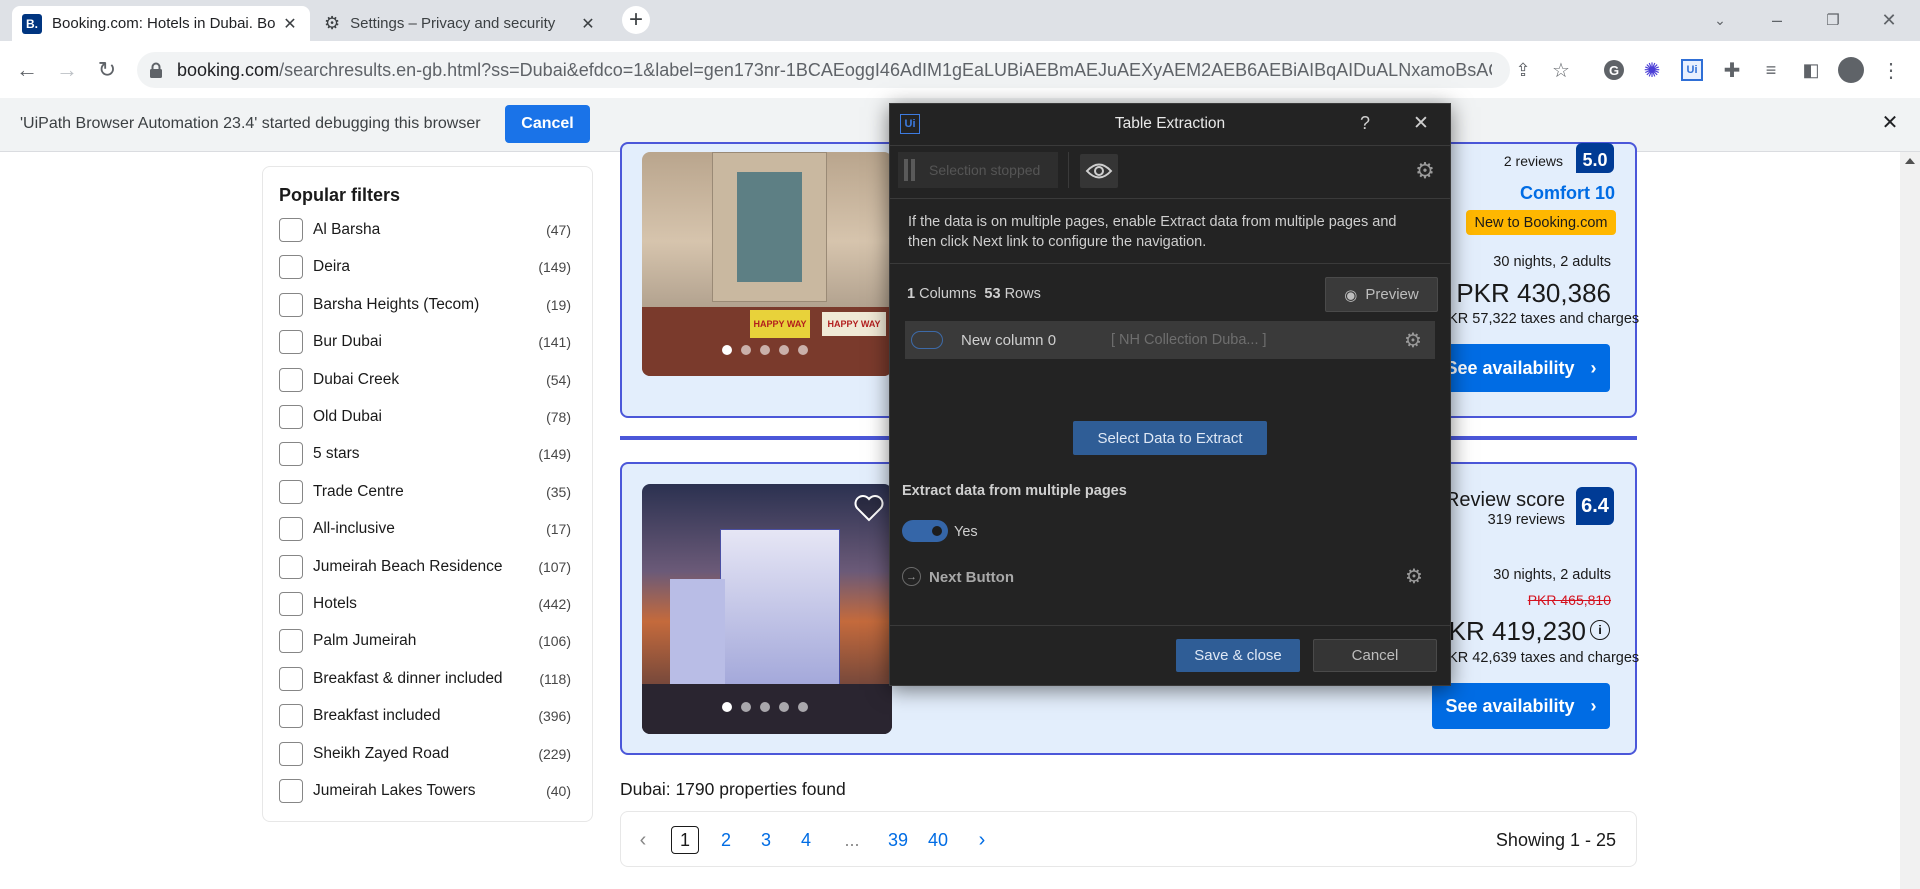 This screenshot has width=1920, height=889. What do you see at coordinates (1425, 171) in the screenshot?
I see `settings-gear-icon: ⚙` at bounding box center [1425, 171].